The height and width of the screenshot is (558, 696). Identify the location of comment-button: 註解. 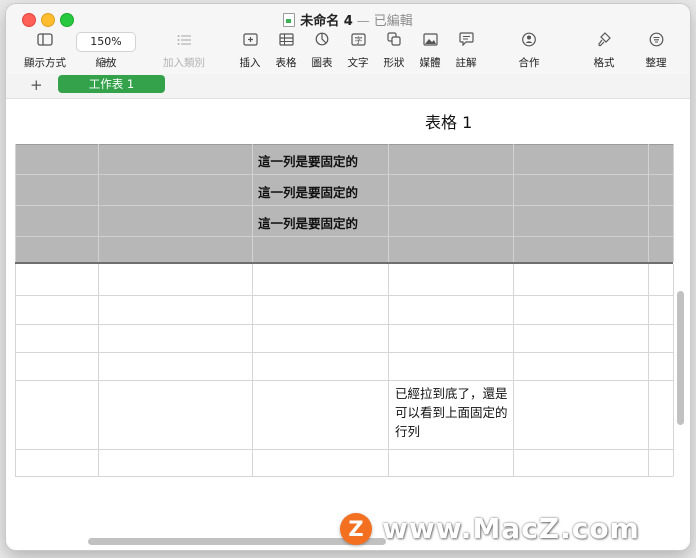
(466, 51).